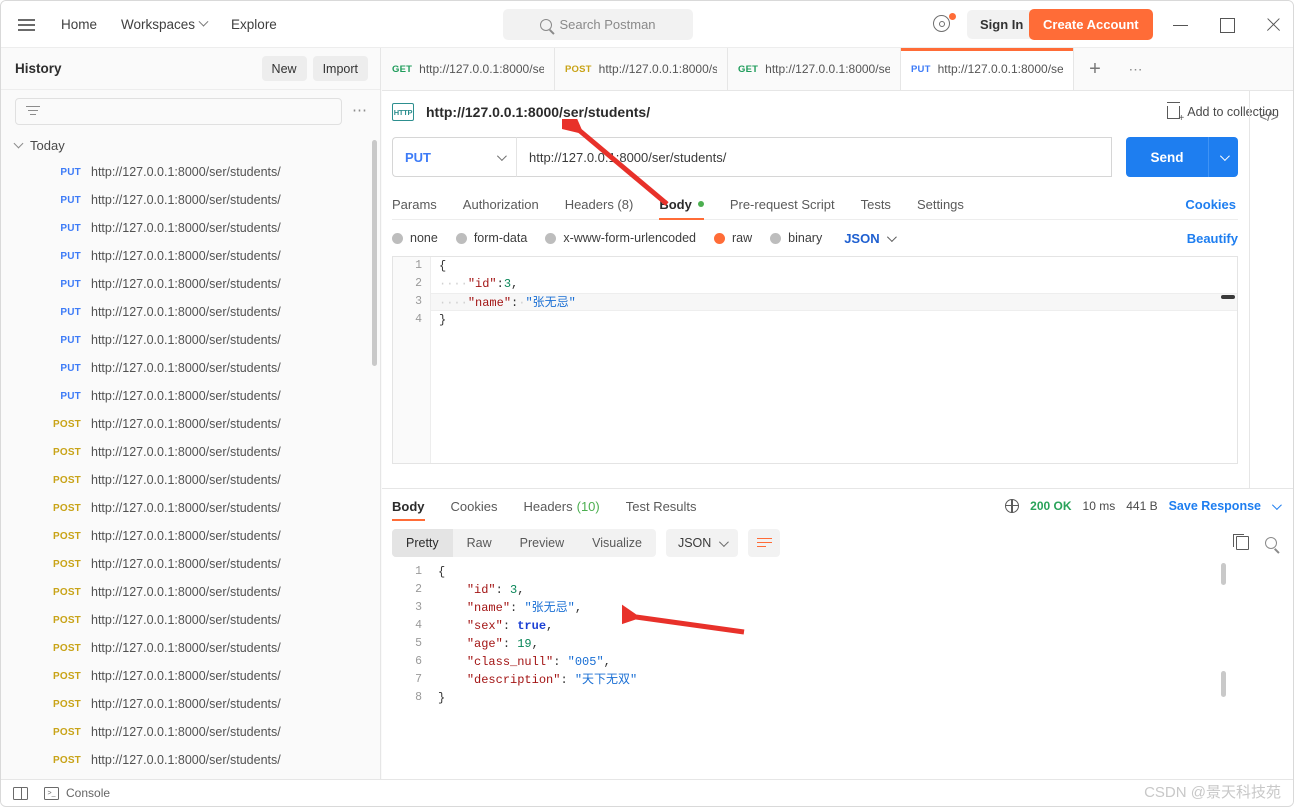 The height and width of the screenshot is (807, 1294). What do you see at coordinates (408, 506) in the screenshot?
I see `response-tab-body: Body` at bounding box center [408, 506].